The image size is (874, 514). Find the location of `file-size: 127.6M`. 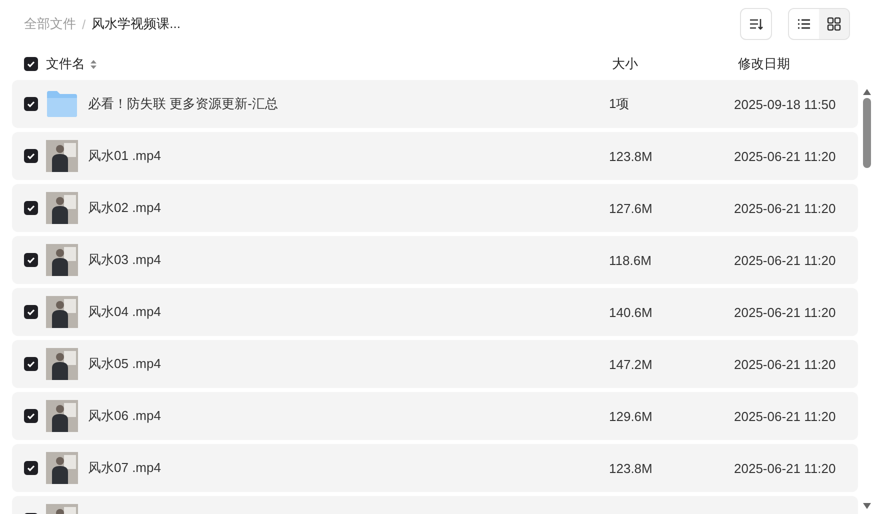

file-size: 127.6M is located at coordinates (631, 208).